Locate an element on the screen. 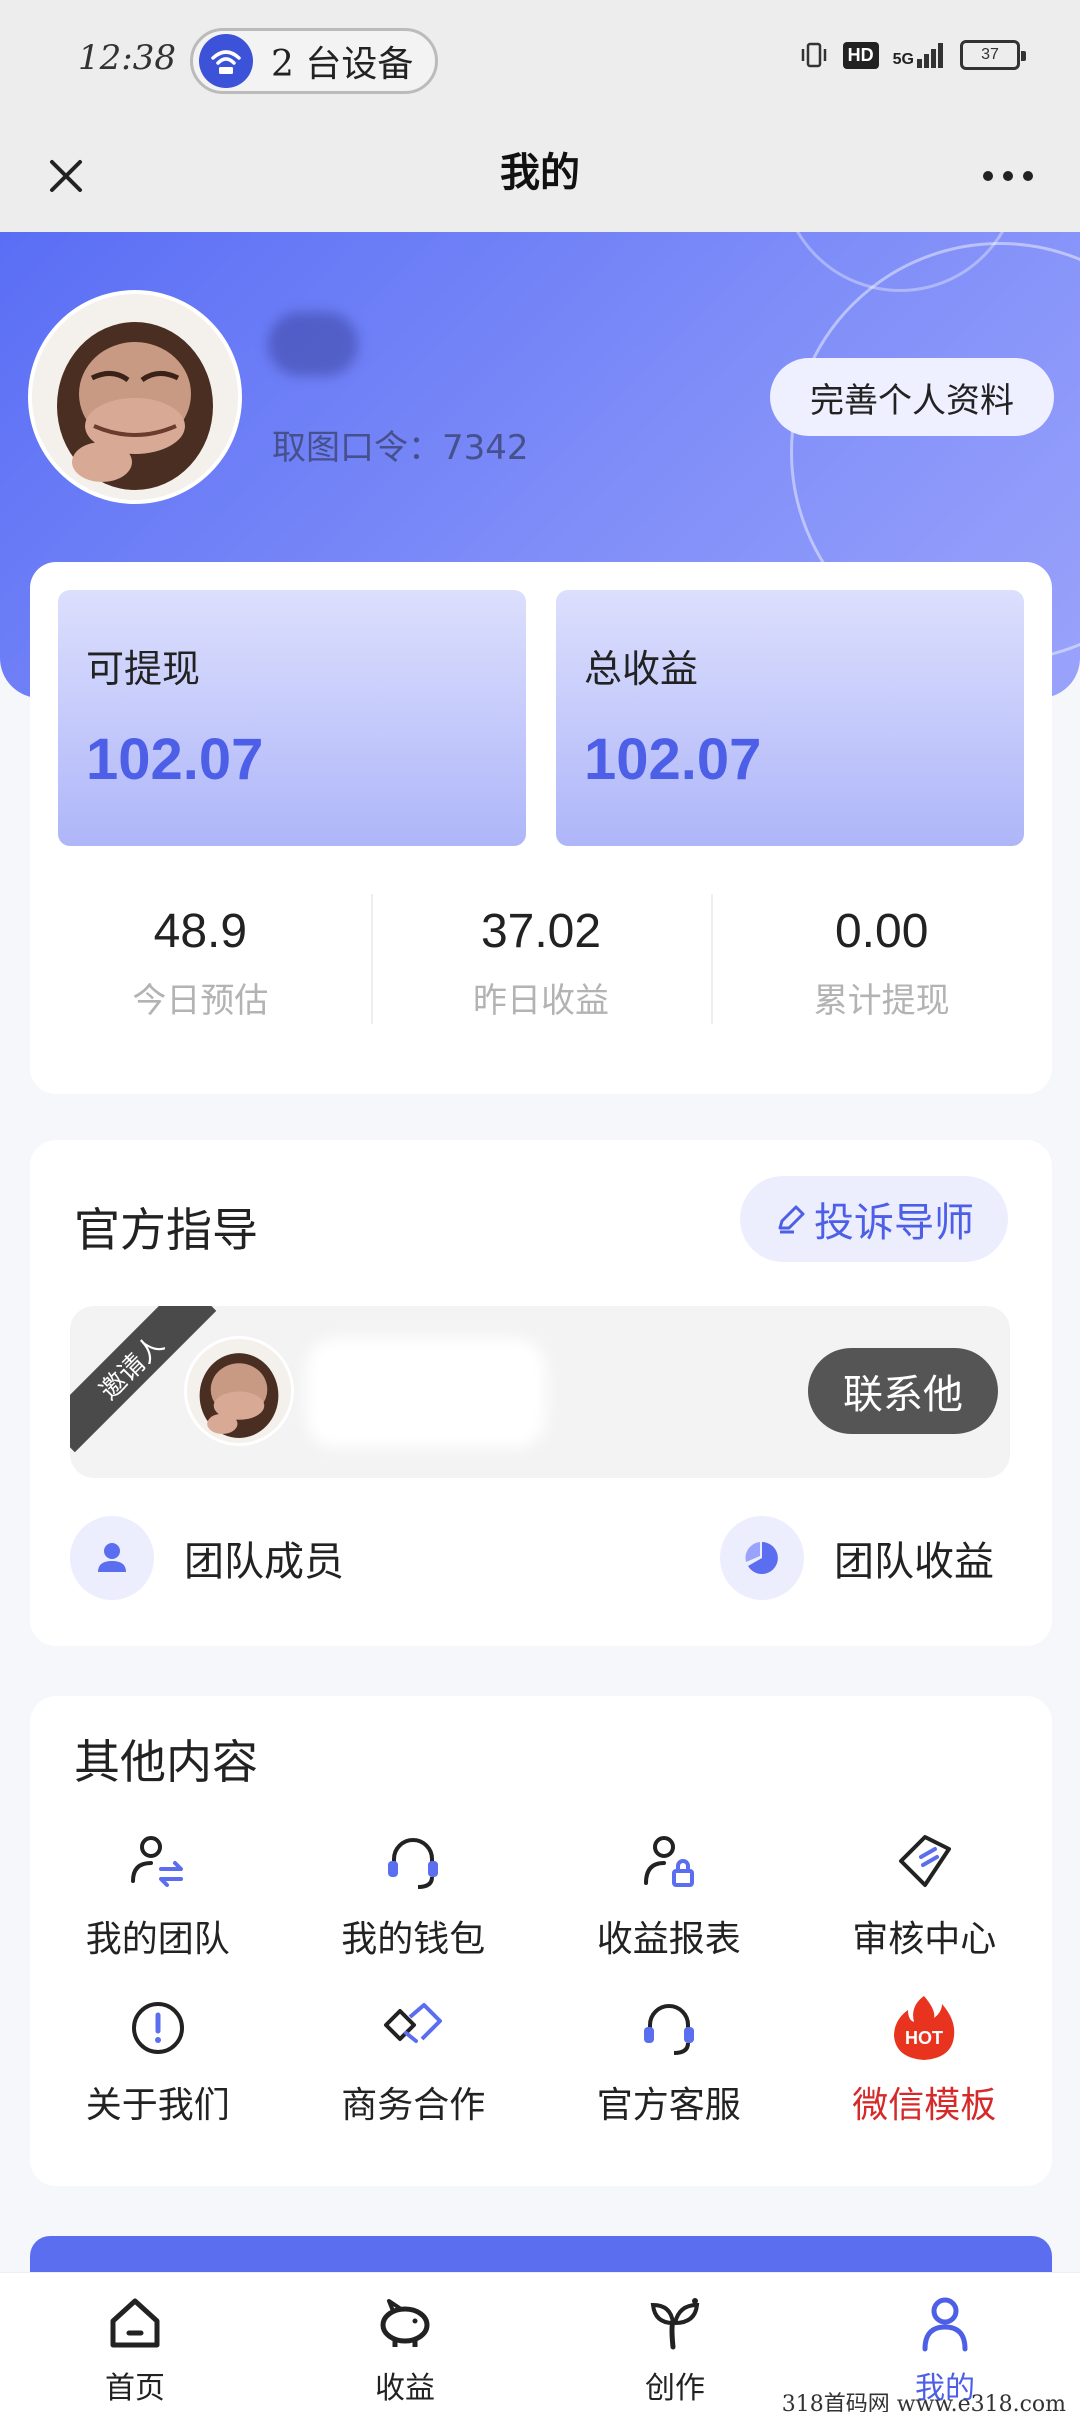  grid-label: 我的钱包 is located at coordinates (413, 1939).